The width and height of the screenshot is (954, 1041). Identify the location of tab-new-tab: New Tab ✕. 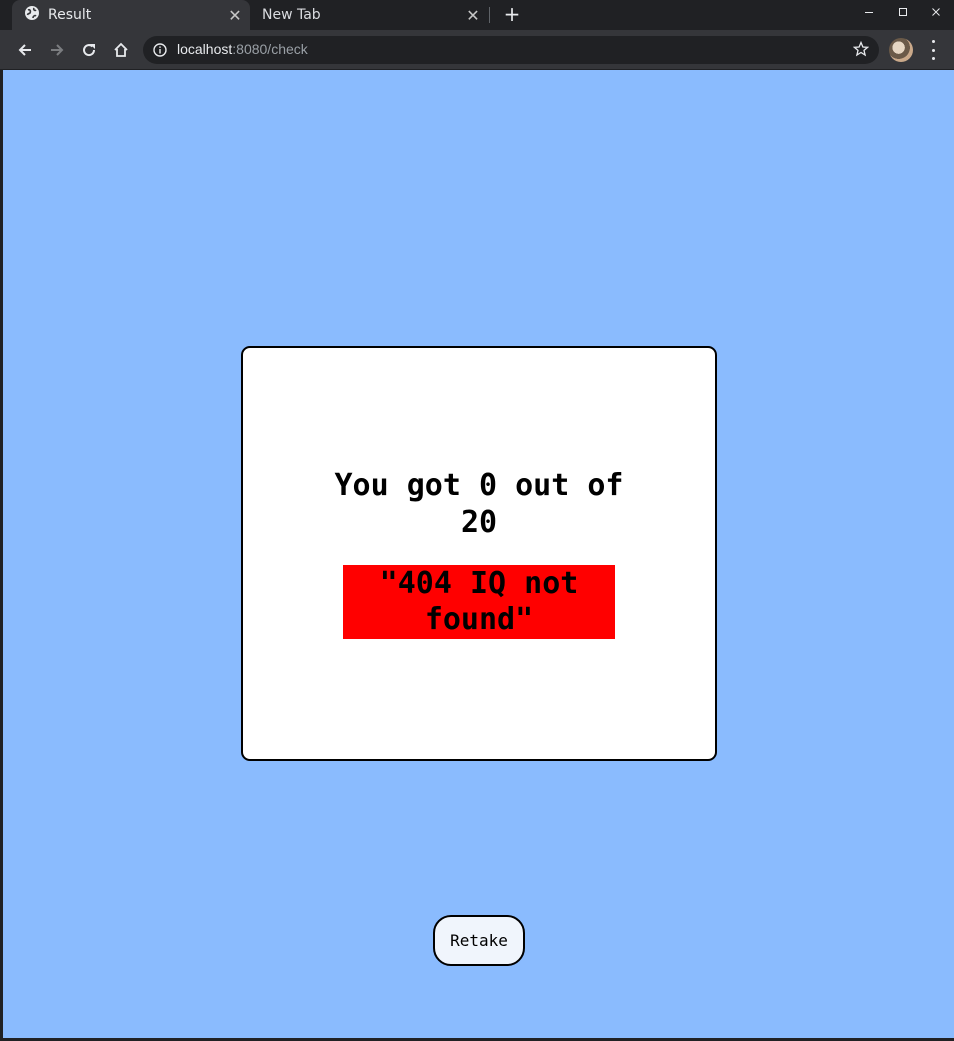
(370, 15).